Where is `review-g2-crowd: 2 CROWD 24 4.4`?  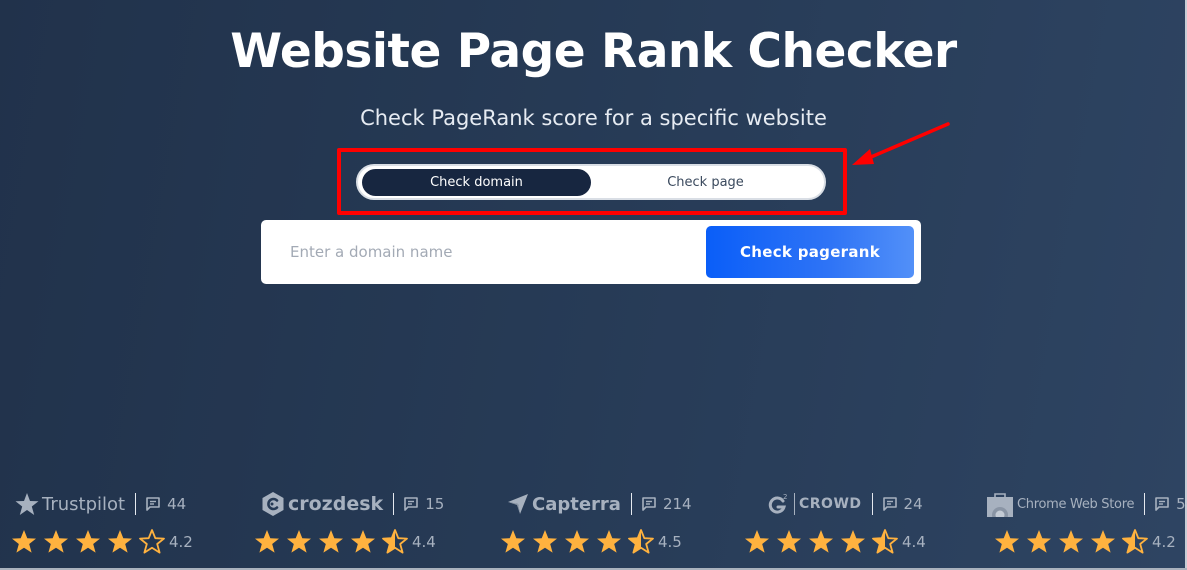
review-g2-crowd: 2 CROWD 24 4.4 is located at coordinates (866, 524).